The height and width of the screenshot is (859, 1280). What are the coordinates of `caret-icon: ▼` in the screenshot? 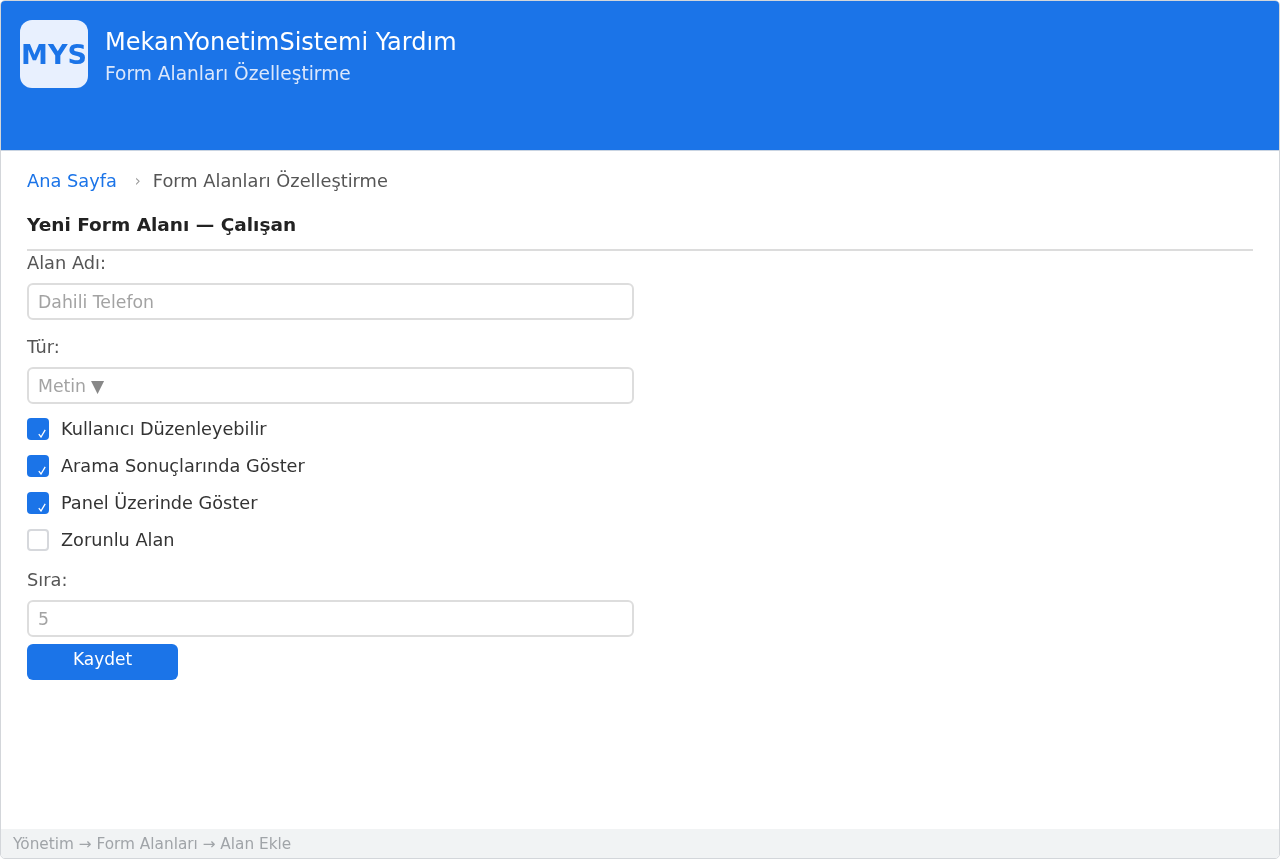 It's located at (98, 385).